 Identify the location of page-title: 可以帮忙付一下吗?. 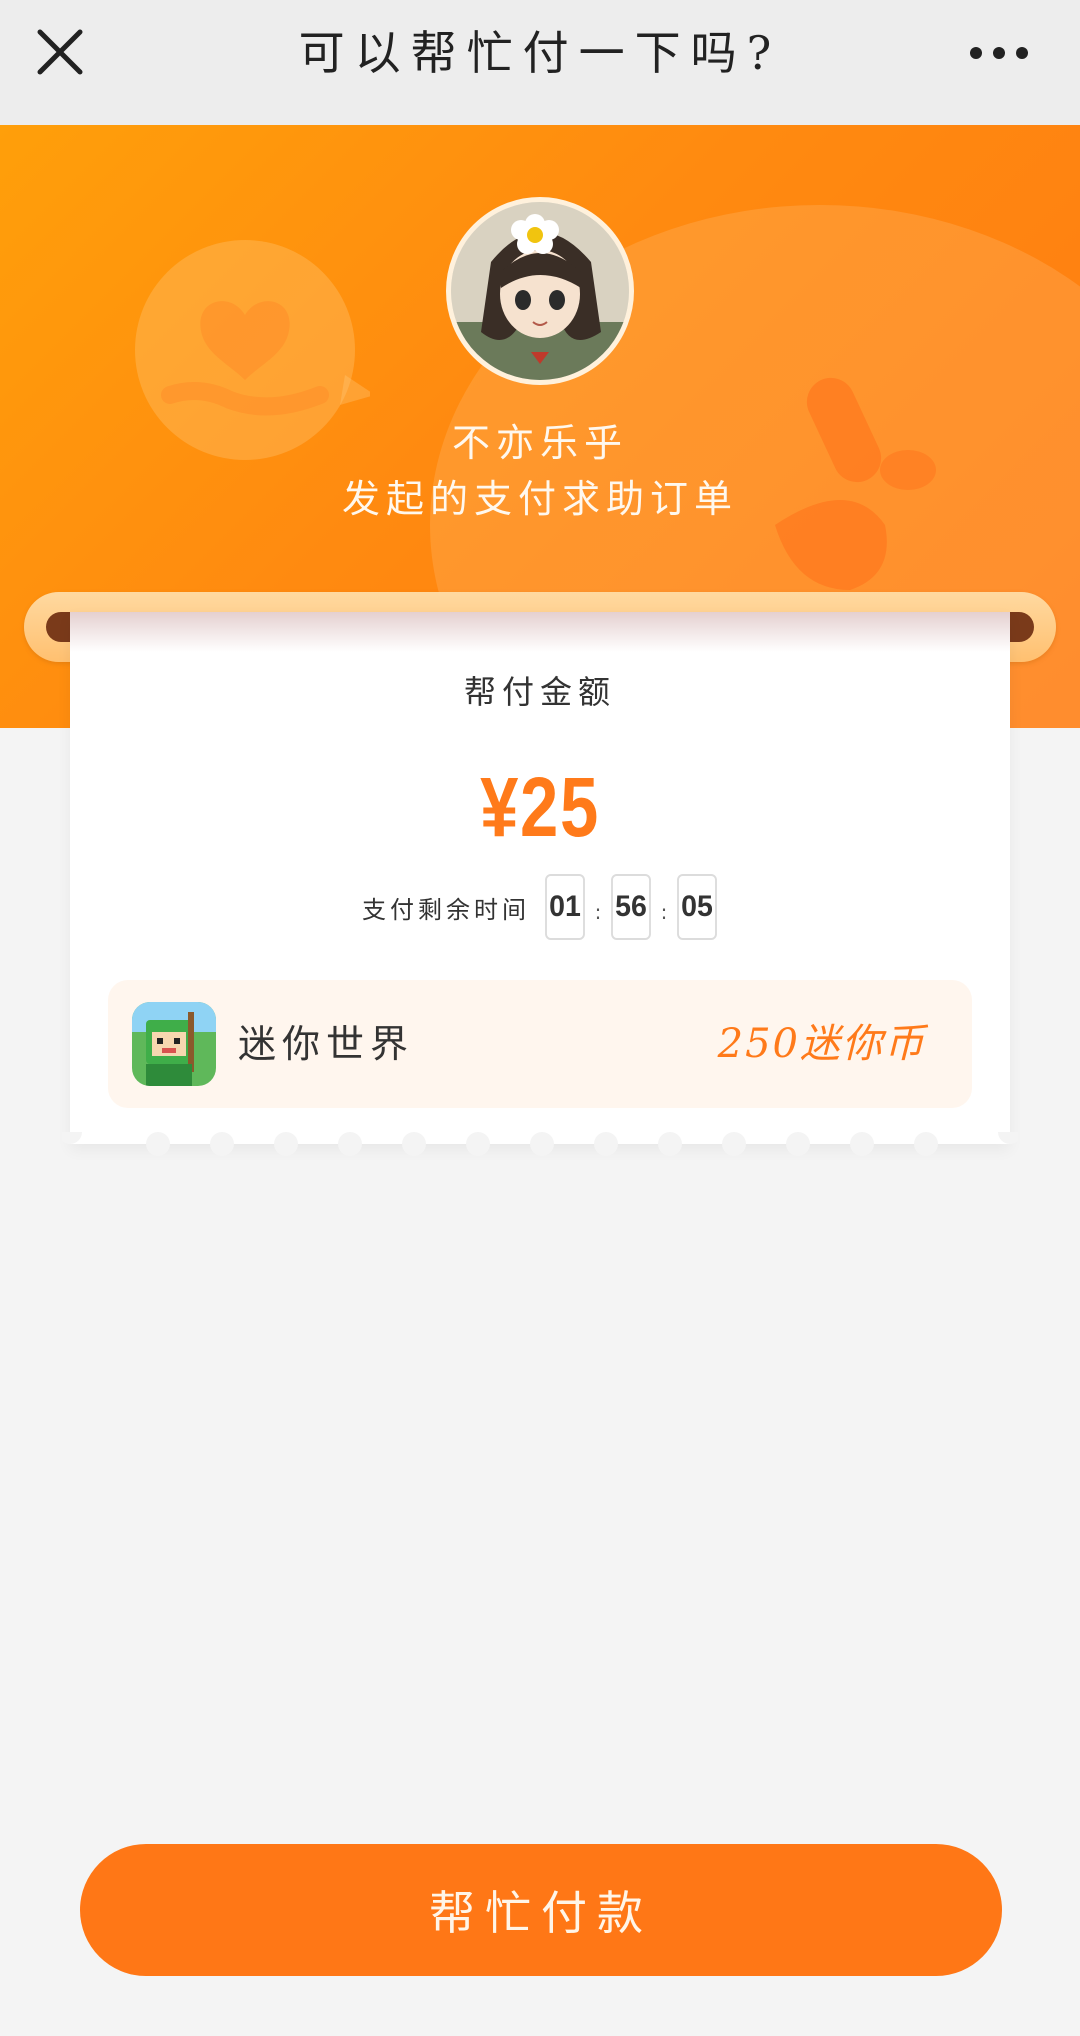
(540, 53).